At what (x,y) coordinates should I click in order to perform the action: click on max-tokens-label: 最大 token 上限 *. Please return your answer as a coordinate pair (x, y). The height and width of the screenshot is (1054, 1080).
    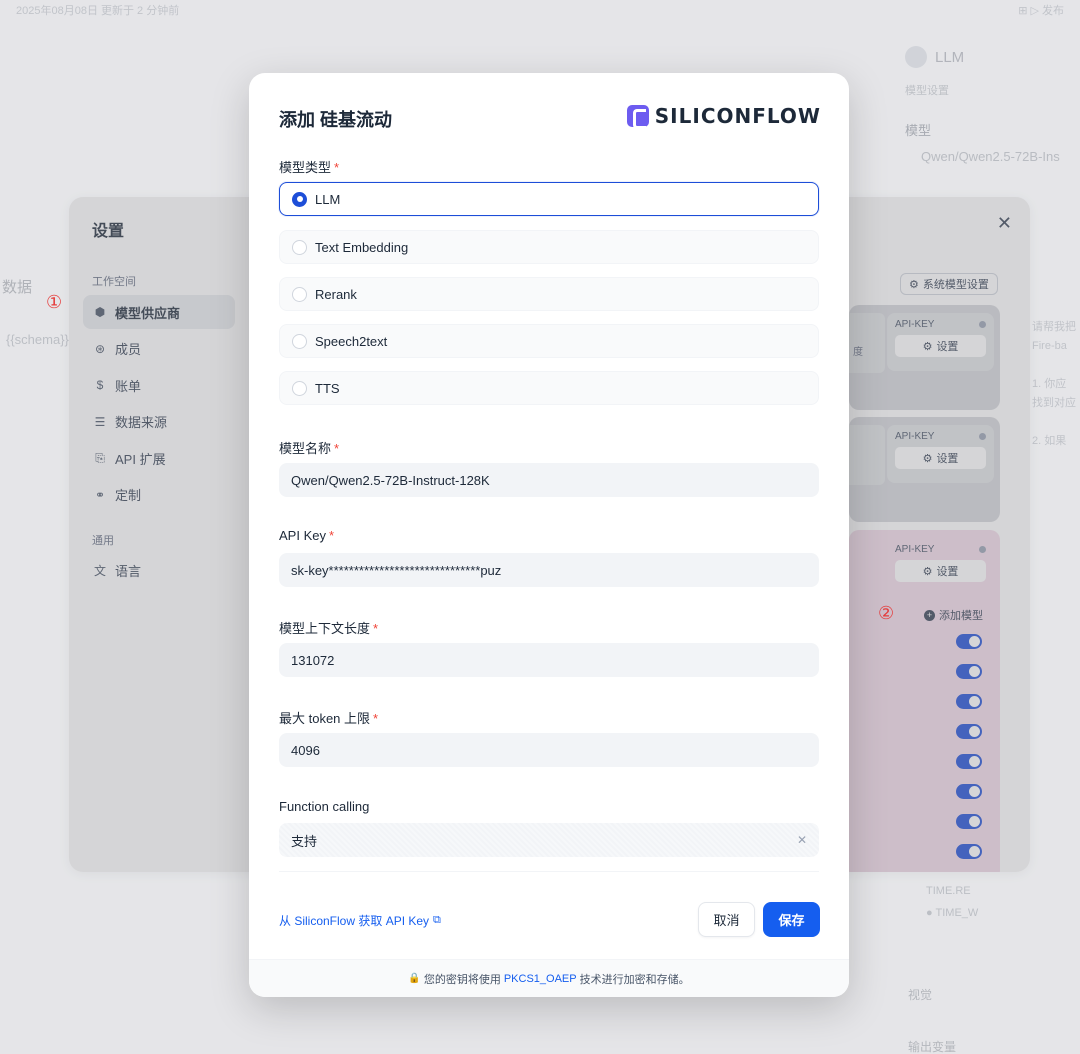
    Looking at the image, I should click on (329, 718).